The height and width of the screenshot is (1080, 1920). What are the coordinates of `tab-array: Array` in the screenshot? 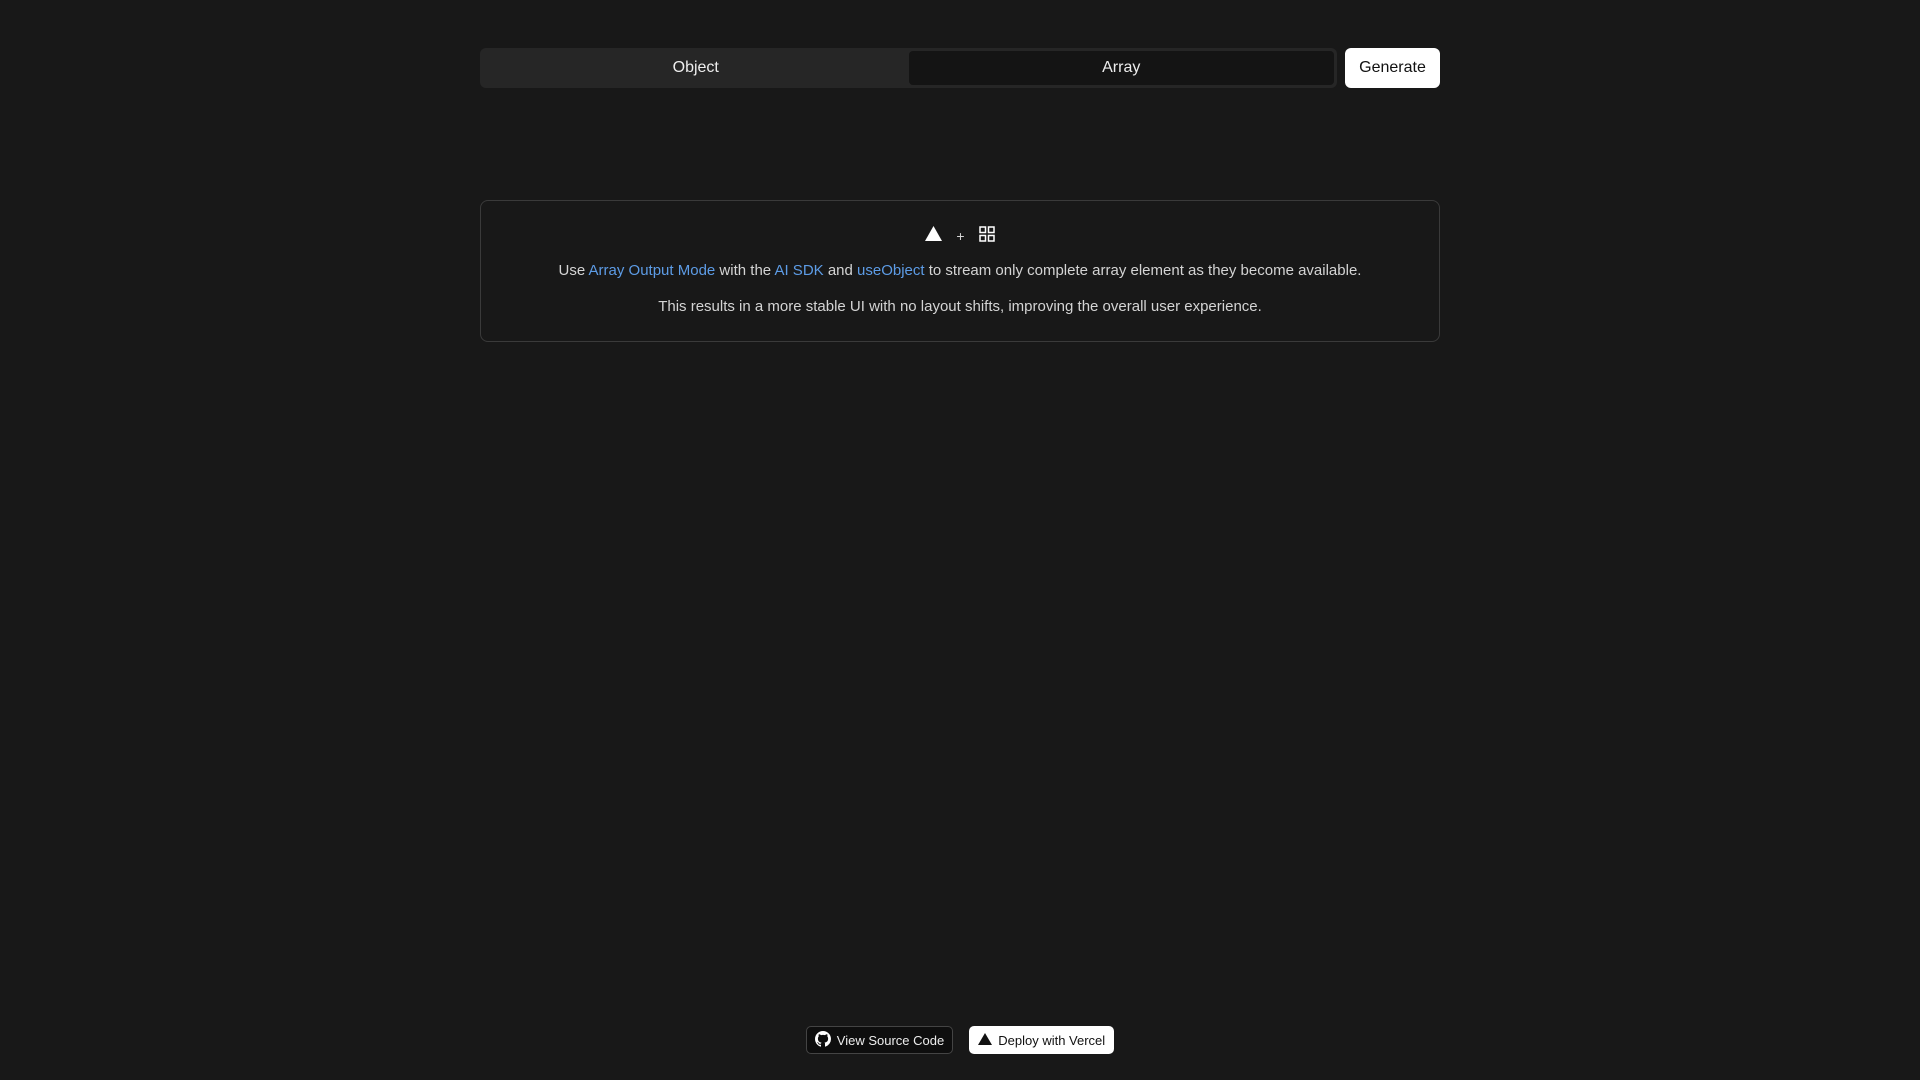 It's located at (1121, 68).